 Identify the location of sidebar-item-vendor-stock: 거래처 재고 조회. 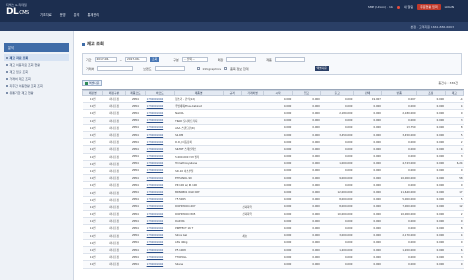
(36, 78).